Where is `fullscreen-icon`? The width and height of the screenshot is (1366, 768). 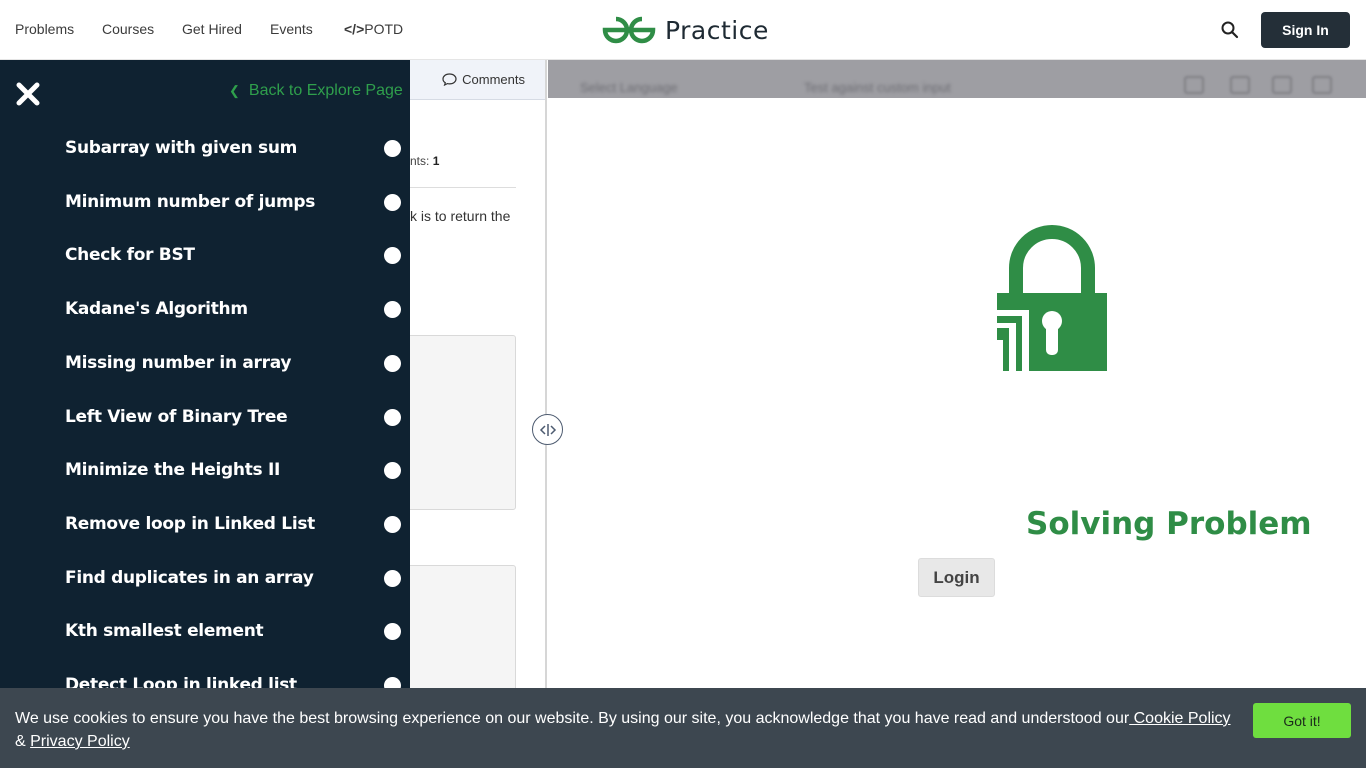 fullscreen-icon is located at coordinates (1240, 85).